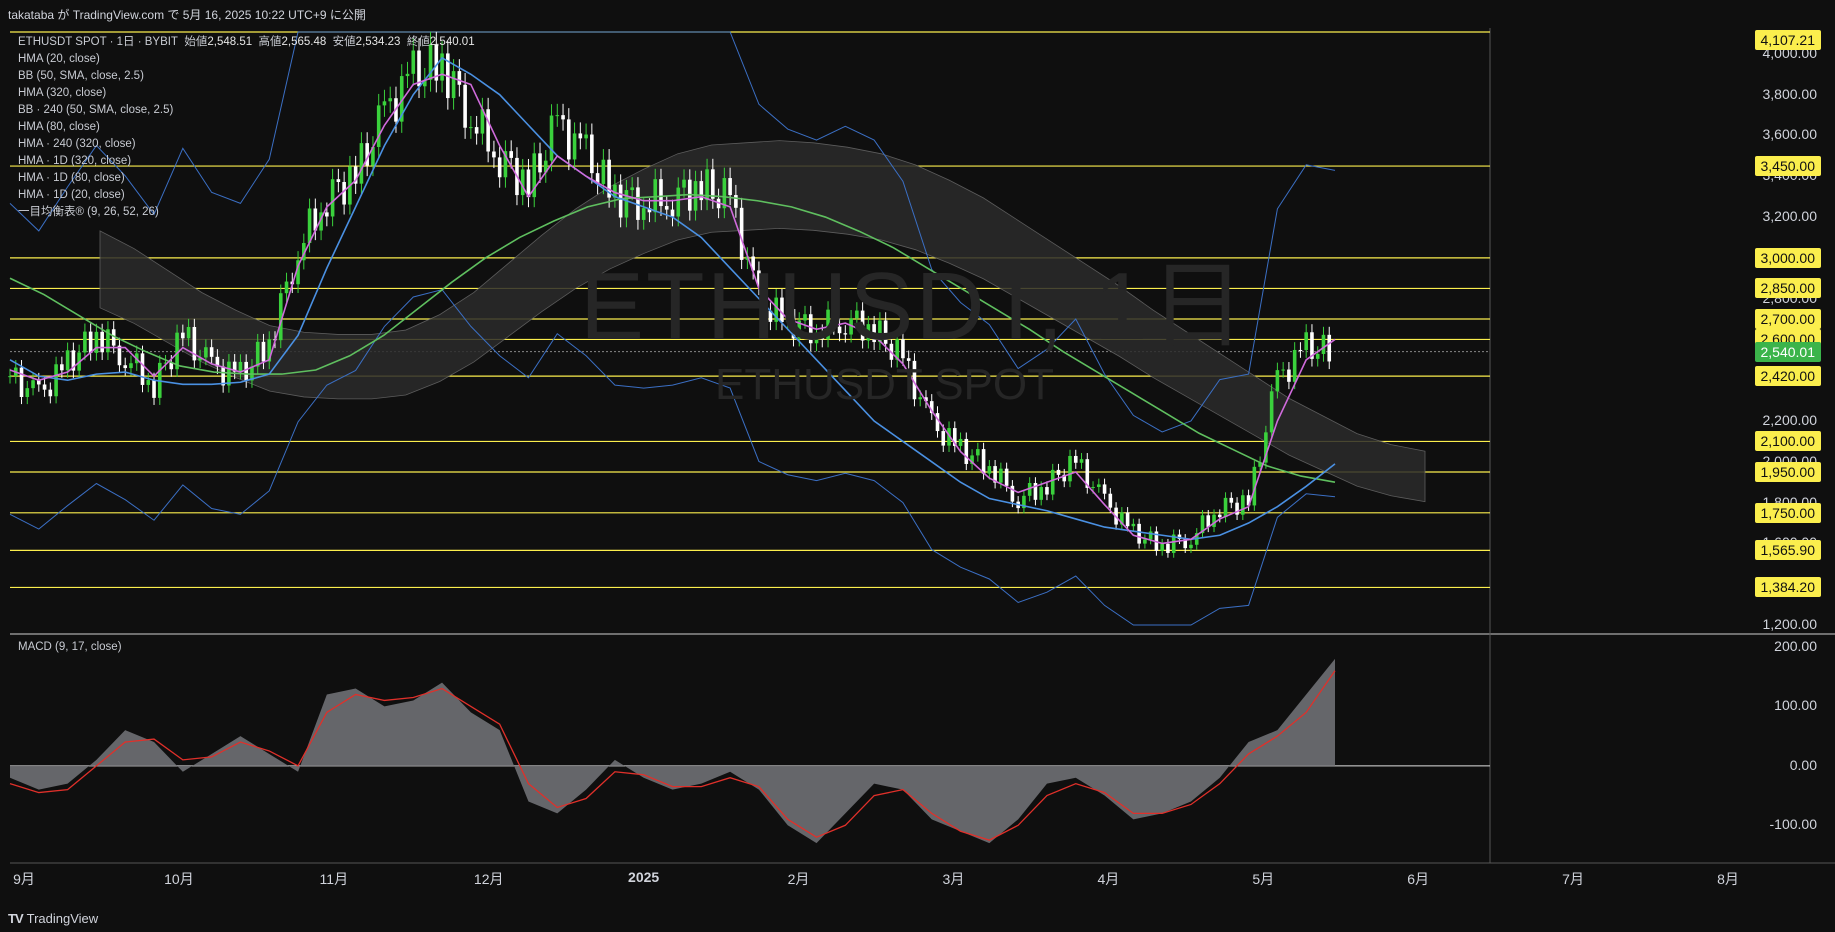 This screenshot has height=932, width=1835. I want to click on tradingview-logo-icon: TV, so click(16, 918).